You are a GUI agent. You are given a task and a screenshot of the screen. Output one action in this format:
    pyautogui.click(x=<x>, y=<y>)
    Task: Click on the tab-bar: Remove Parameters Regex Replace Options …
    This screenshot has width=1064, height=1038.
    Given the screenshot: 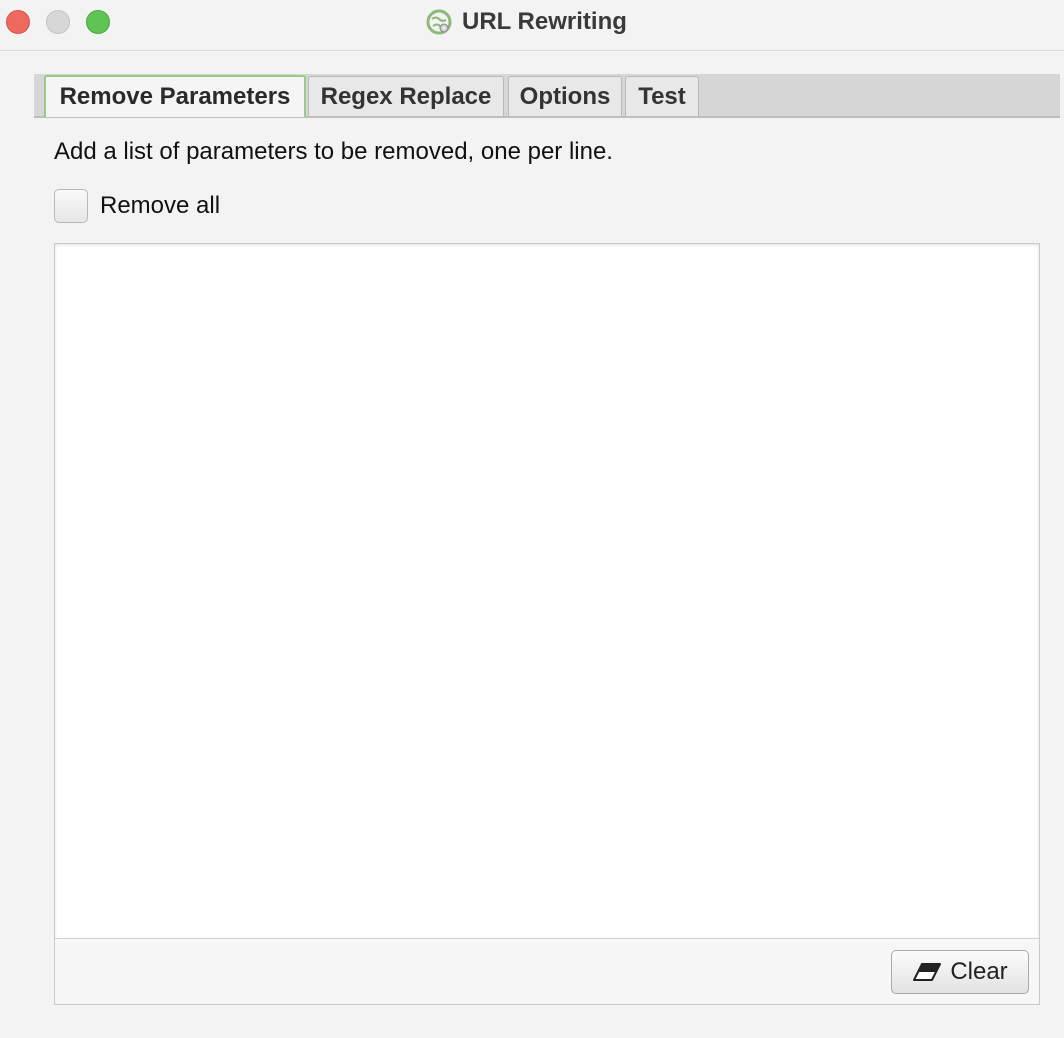 What is the action you would take?
    pyautogui.click(x=547, y=96)
    